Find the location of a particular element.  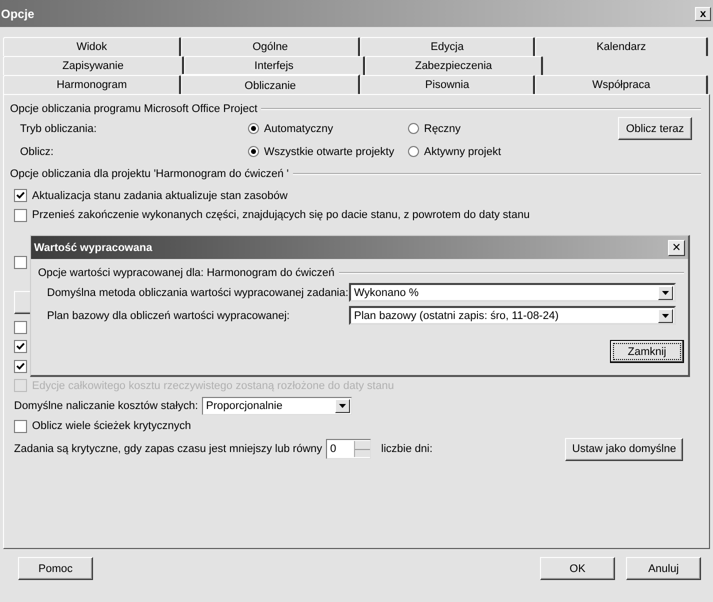

set-default-button: Ustaw jako domyślne is located at coordinates (624, 449).